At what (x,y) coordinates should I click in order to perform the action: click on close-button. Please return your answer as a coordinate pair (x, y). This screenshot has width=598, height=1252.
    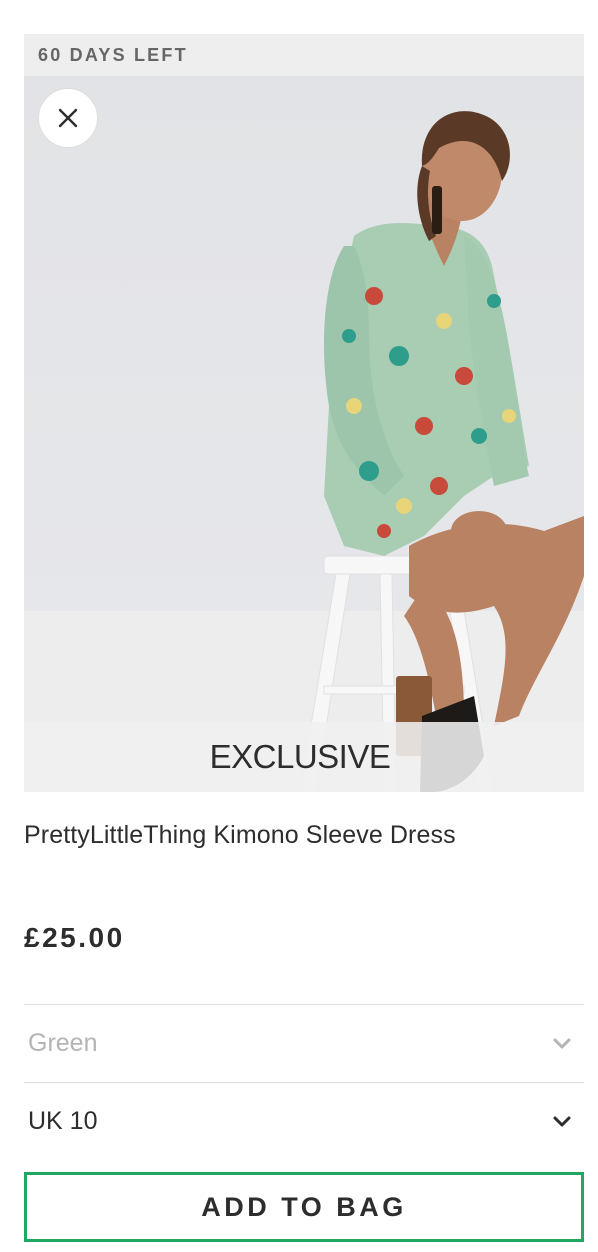
    Looking at the image, I should click on (68, 118).